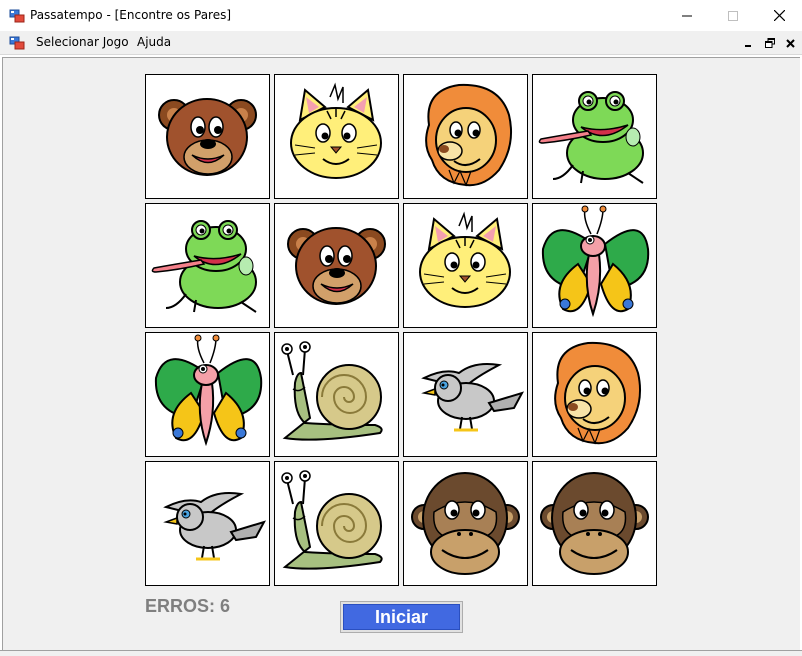 The height and width of the screenshot is (656, 802). Describe the element at coordinates (17, 16) in the screenshot. I see `app-window-icon` at that location.